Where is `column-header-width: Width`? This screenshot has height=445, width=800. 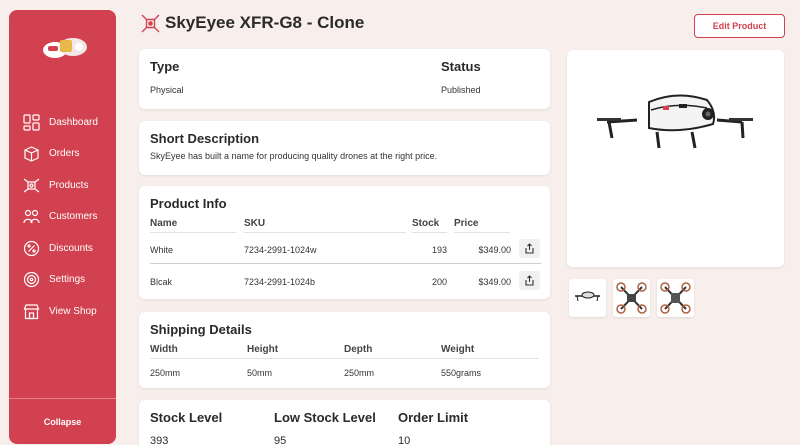
column-header-width: Width is located at coordinates (164, 349).